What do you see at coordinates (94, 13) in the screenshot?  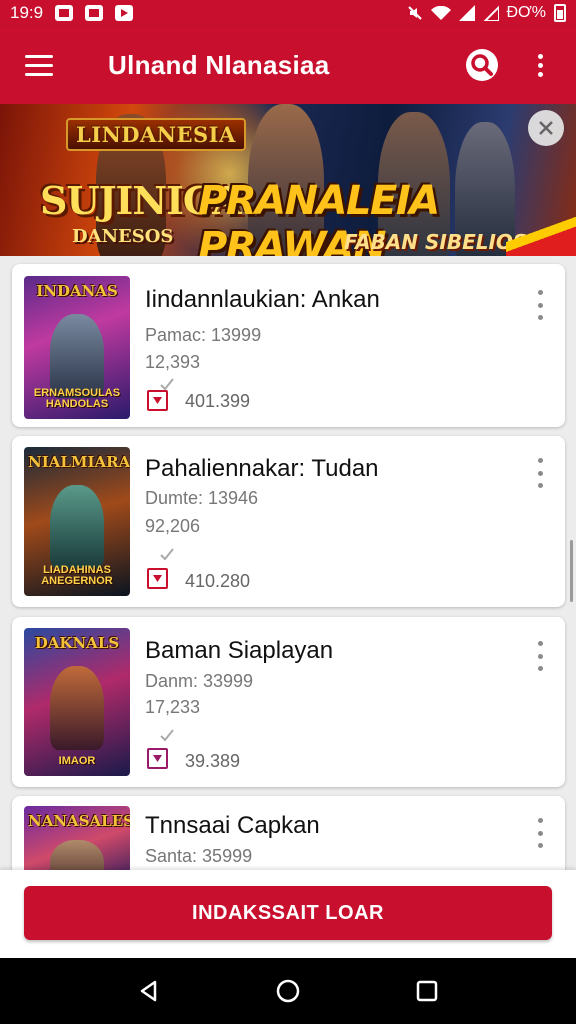 I see `message-icon` at bounding box center [94, 13].